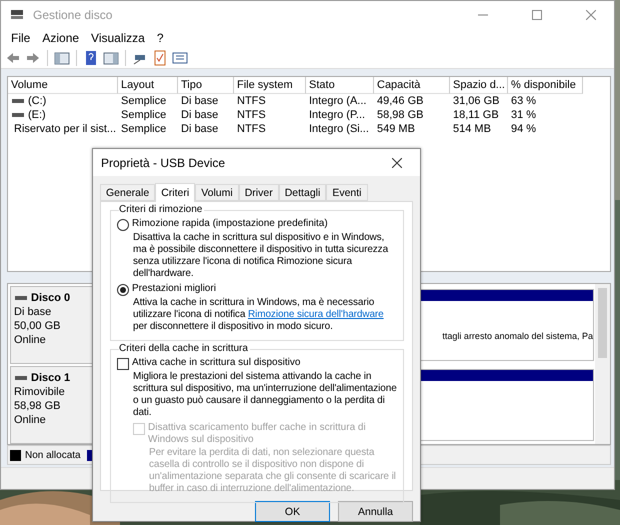 Image resolution: width=620 pixels, height=525 pixels. What do you see at coordinates (261, 256) in the screenshot?
I see `option-description: Disattiva la cache in scrittura sul dispositivo e in Windows, ma è possibile disconnettere il dispositivo in tutta sicurezza senza utilizzare l'icona di notifica Rimozione sicura dell'hardware.` at bounding box center [261, 256].